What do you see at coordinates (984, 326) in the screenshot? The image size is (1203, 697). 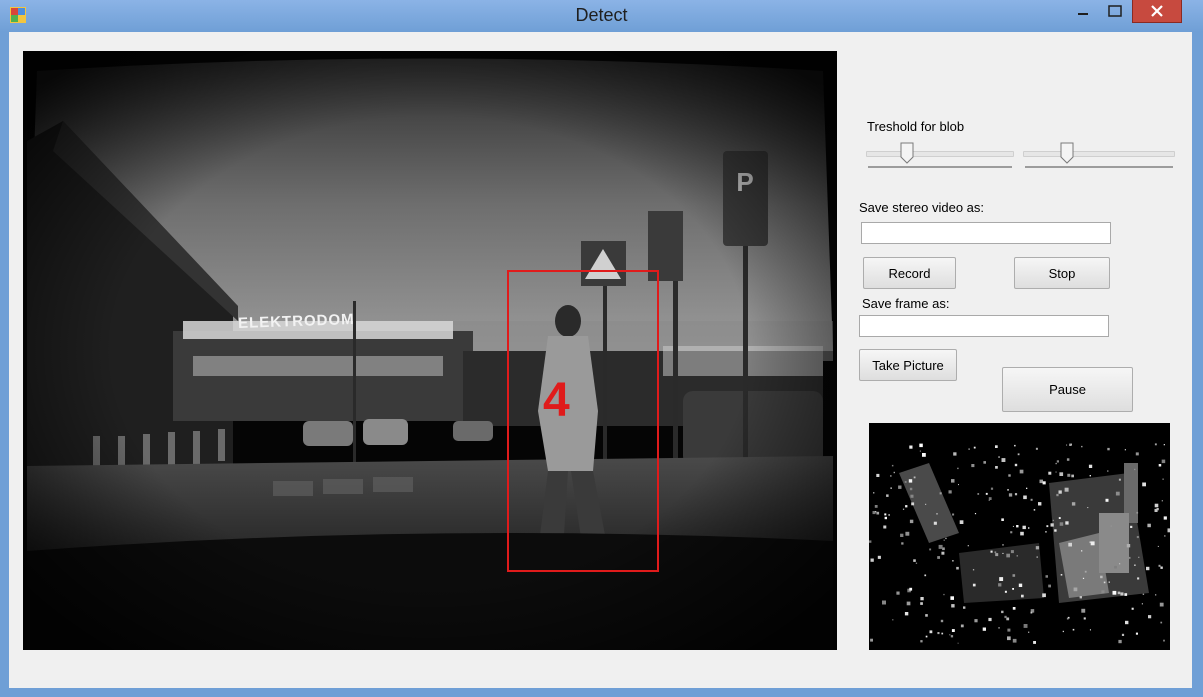 I see `save-frame-input` at bounding box center [984, 326].